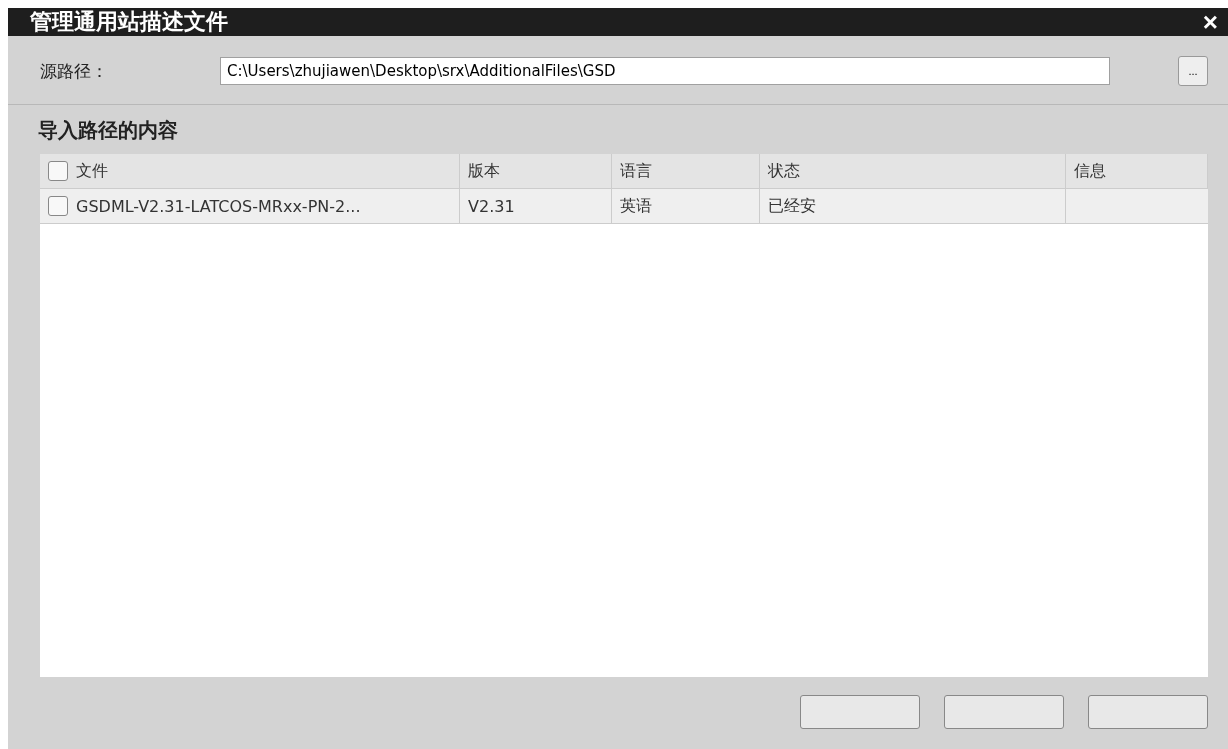  I want to click on window-title: 管理通用站描述文件, so click(129, 22).